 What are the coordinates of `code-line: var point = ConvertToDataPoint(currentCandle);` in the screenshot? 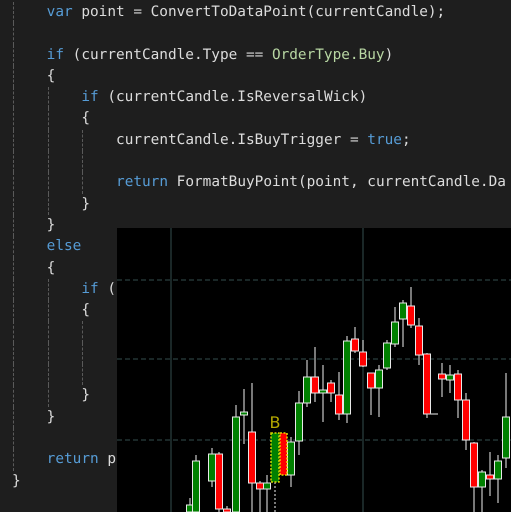 It's located at (246, 12).